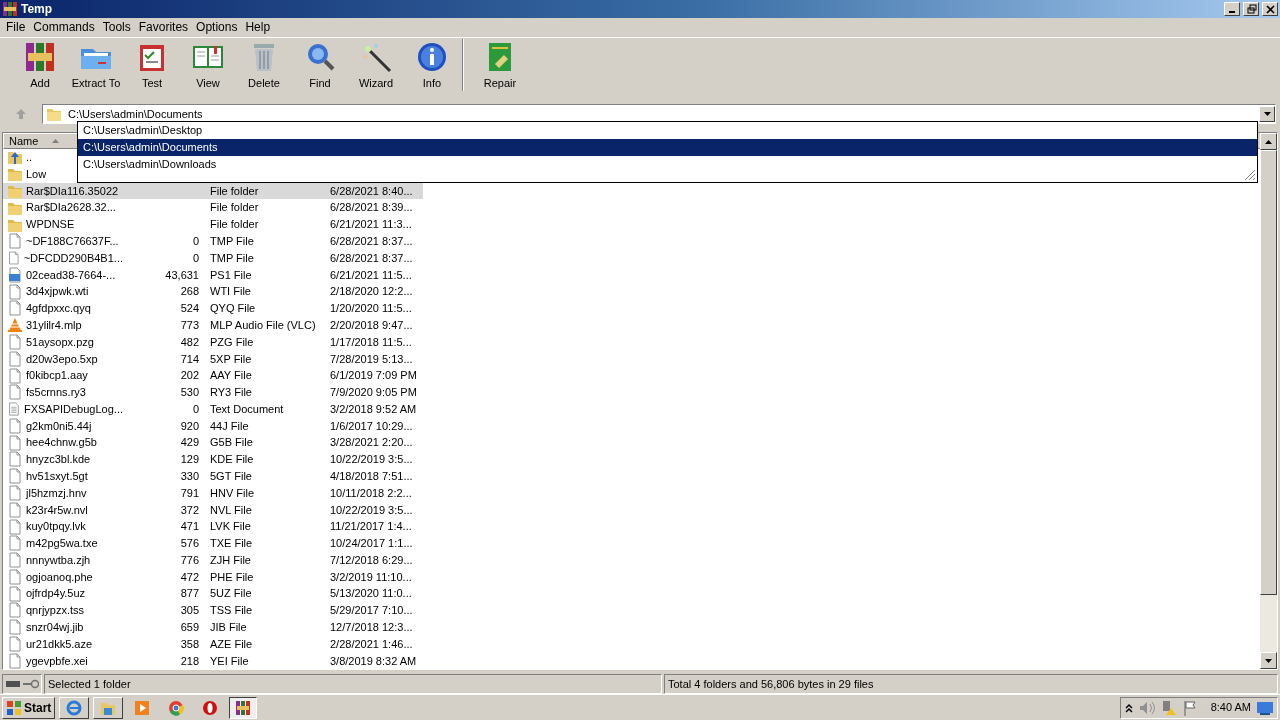  Describe the element at coordinates (64, 27) in the screenshot. I see `menu-item: Commands` at that location.